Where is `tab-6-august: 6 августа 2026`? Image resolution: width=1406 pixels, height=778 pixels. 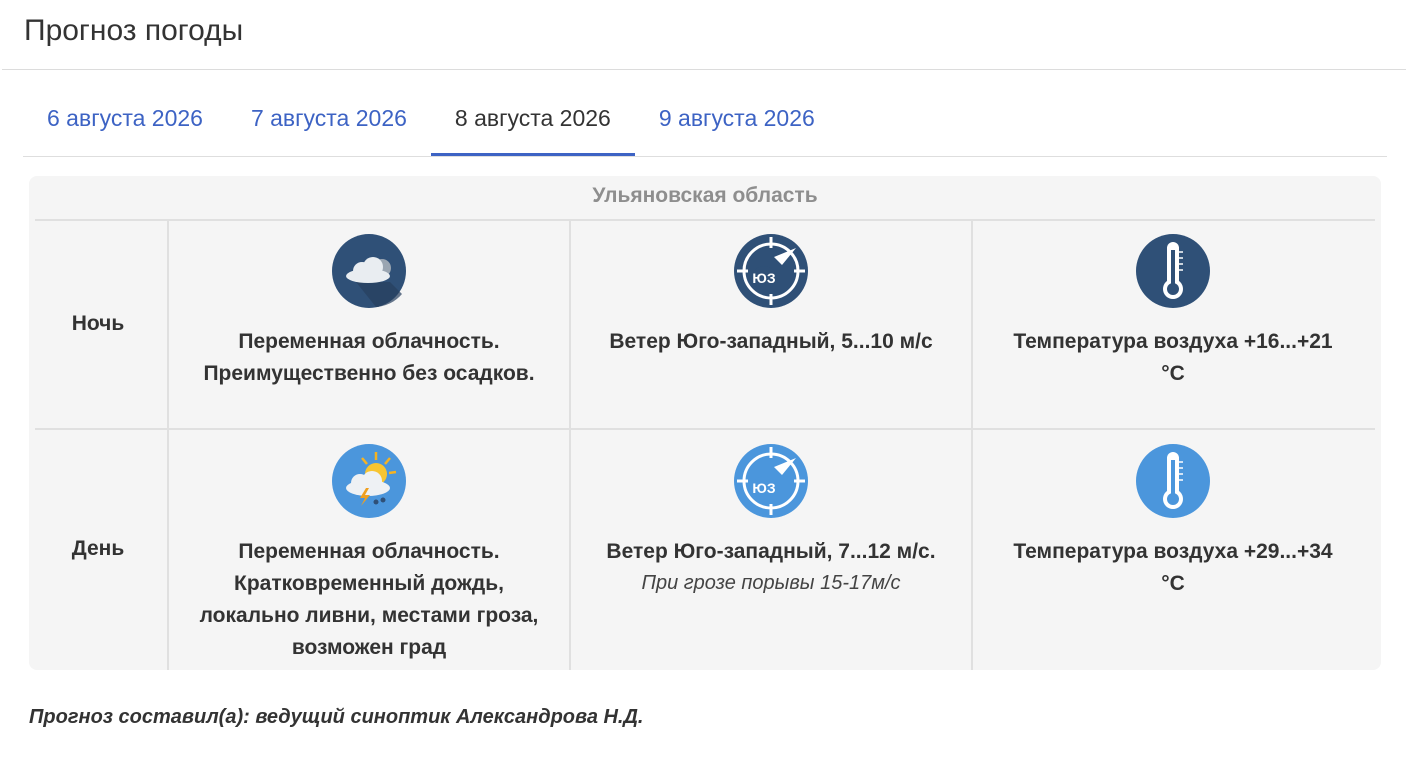 tab-6-august: 6 августа 2026 is located at coordinates (125, 124).